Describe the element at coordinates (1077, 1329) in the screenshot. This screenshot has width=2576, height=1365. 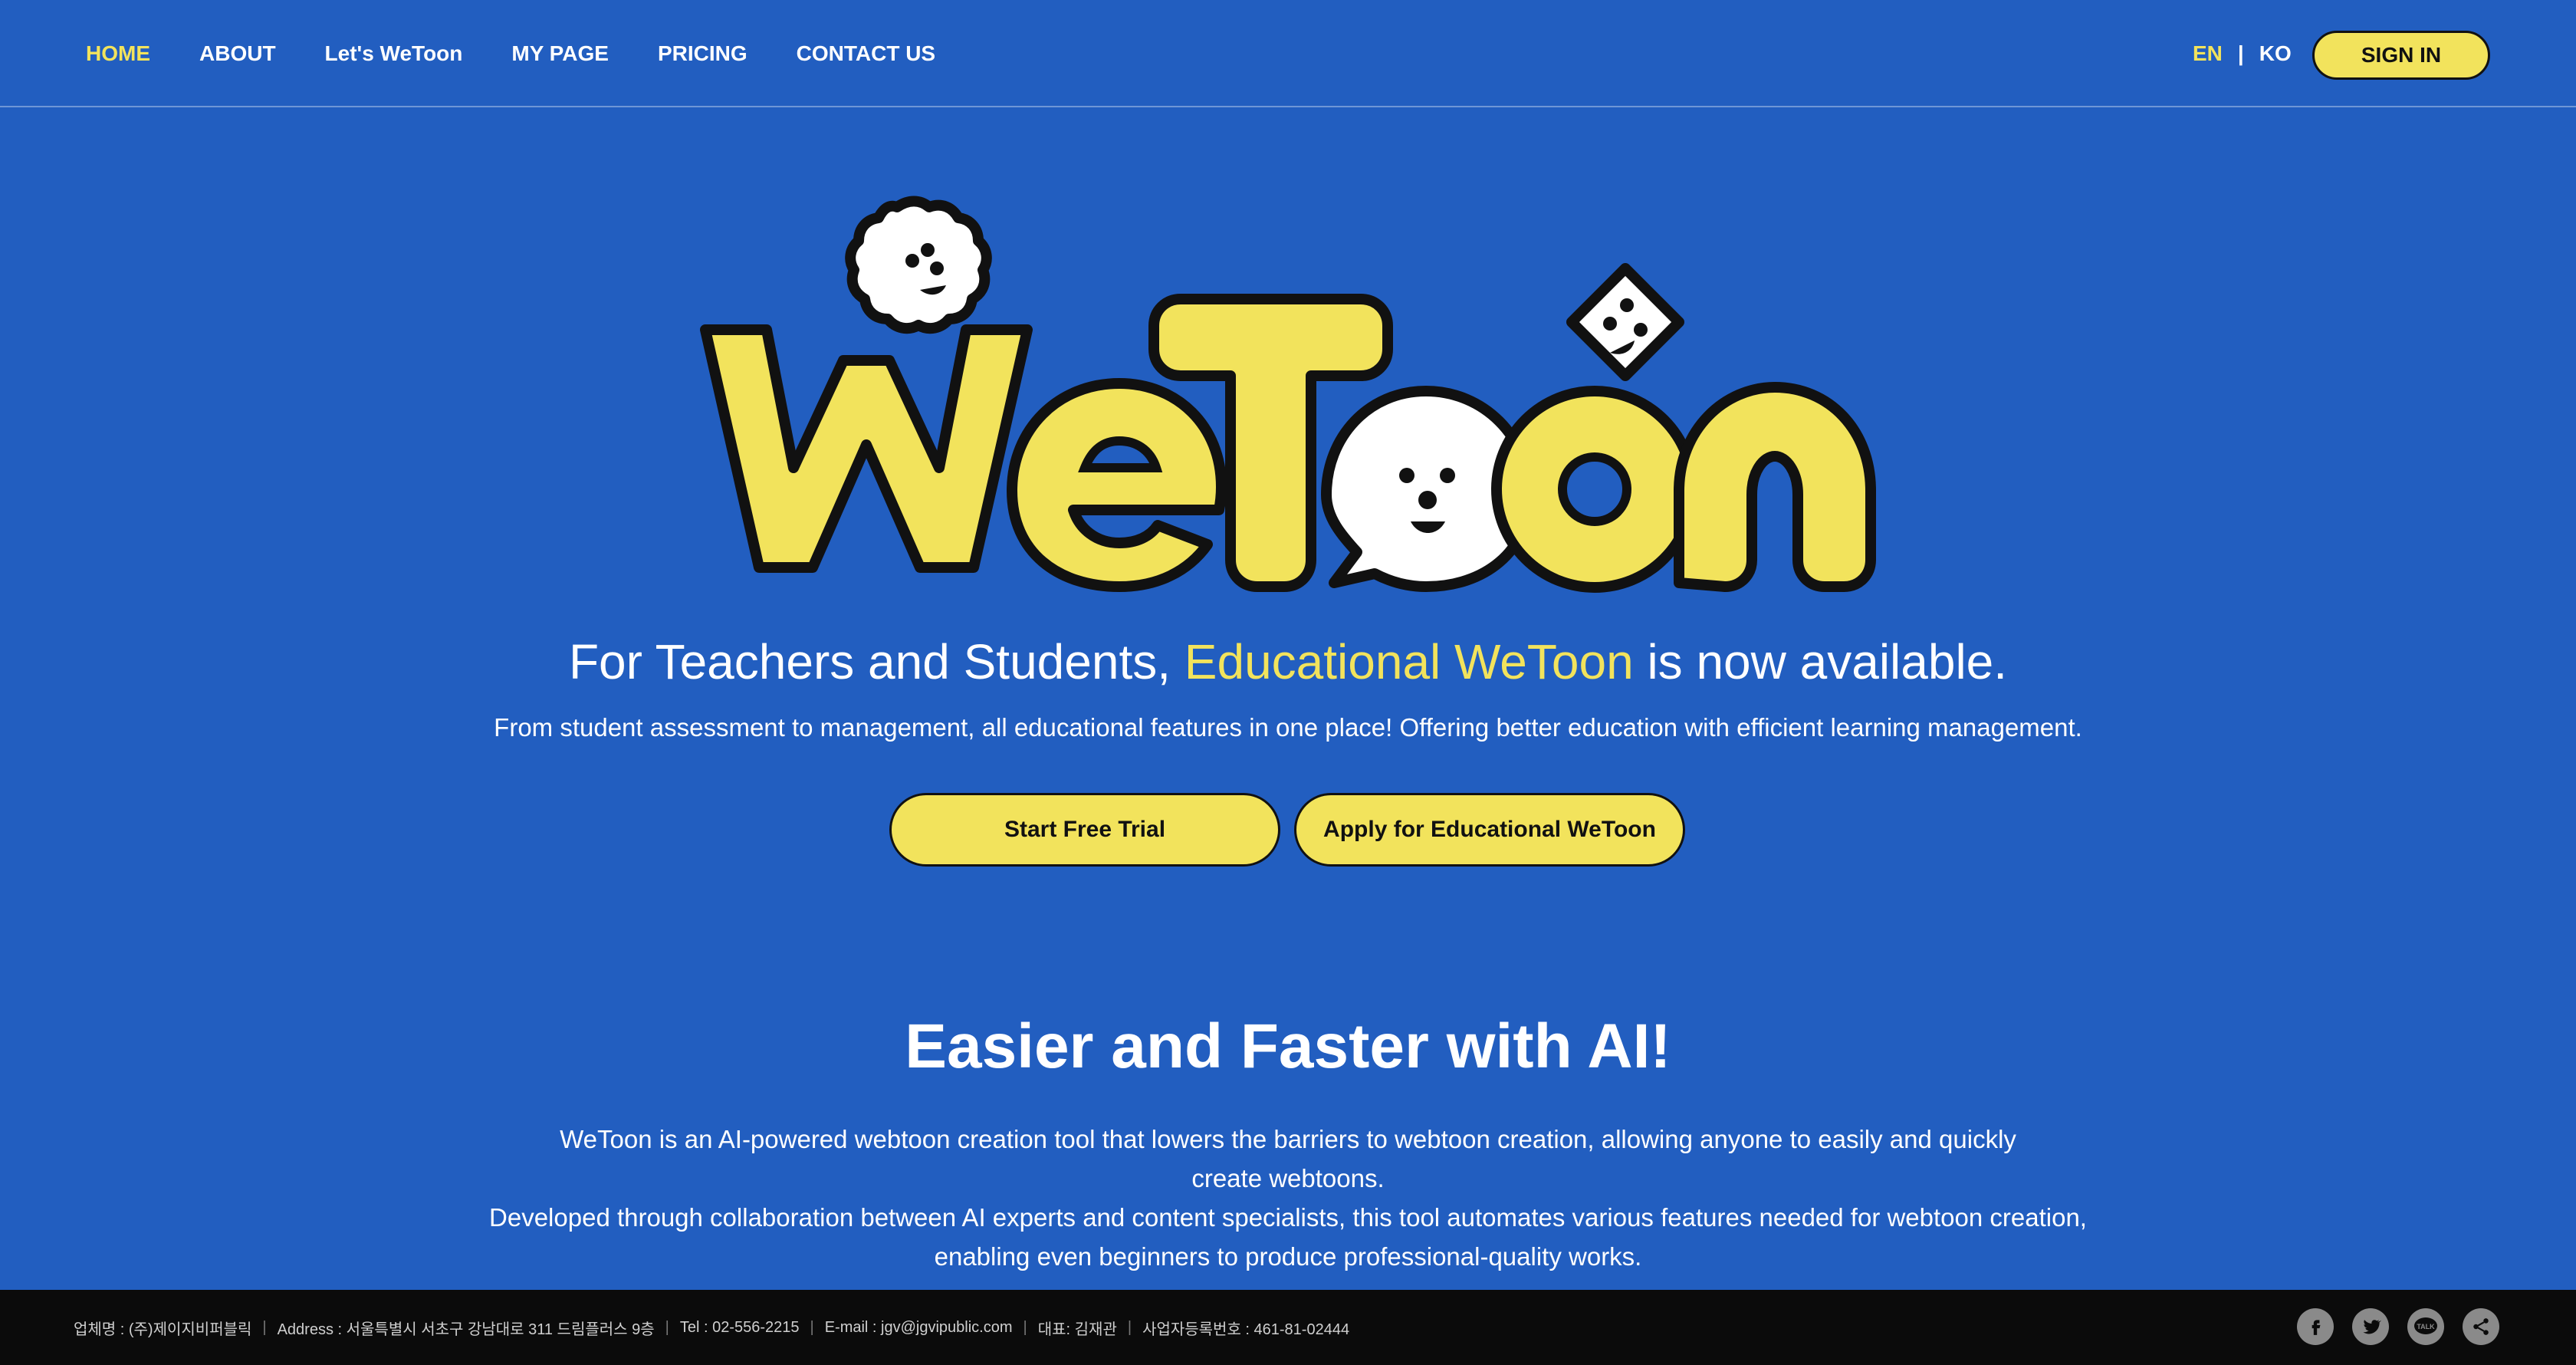
I see `footer-ceo: 대표: 김재관` at that location.